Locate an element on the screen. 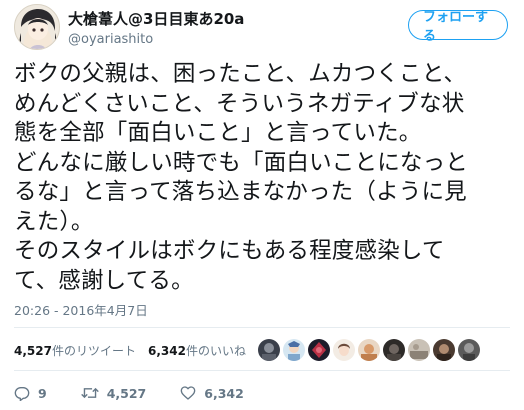 The image size is (524, 410). tweet-text-line: そのスタイルはボクにもある程度感染して is located at coordinates (229, 251).